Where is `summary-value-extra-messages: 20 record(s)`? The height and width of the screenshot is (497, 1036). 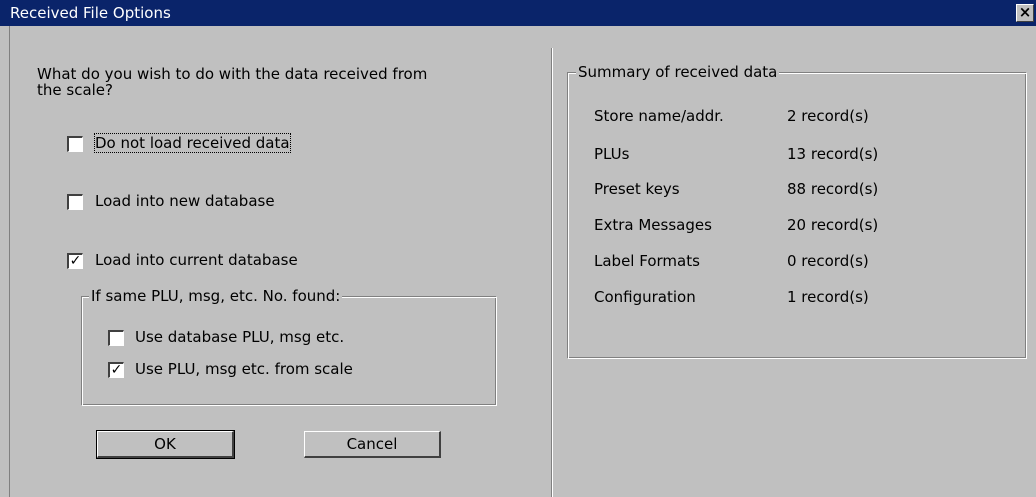
summary-value-extra-messages: 20 record(s) is located at coordinates (833, 225).